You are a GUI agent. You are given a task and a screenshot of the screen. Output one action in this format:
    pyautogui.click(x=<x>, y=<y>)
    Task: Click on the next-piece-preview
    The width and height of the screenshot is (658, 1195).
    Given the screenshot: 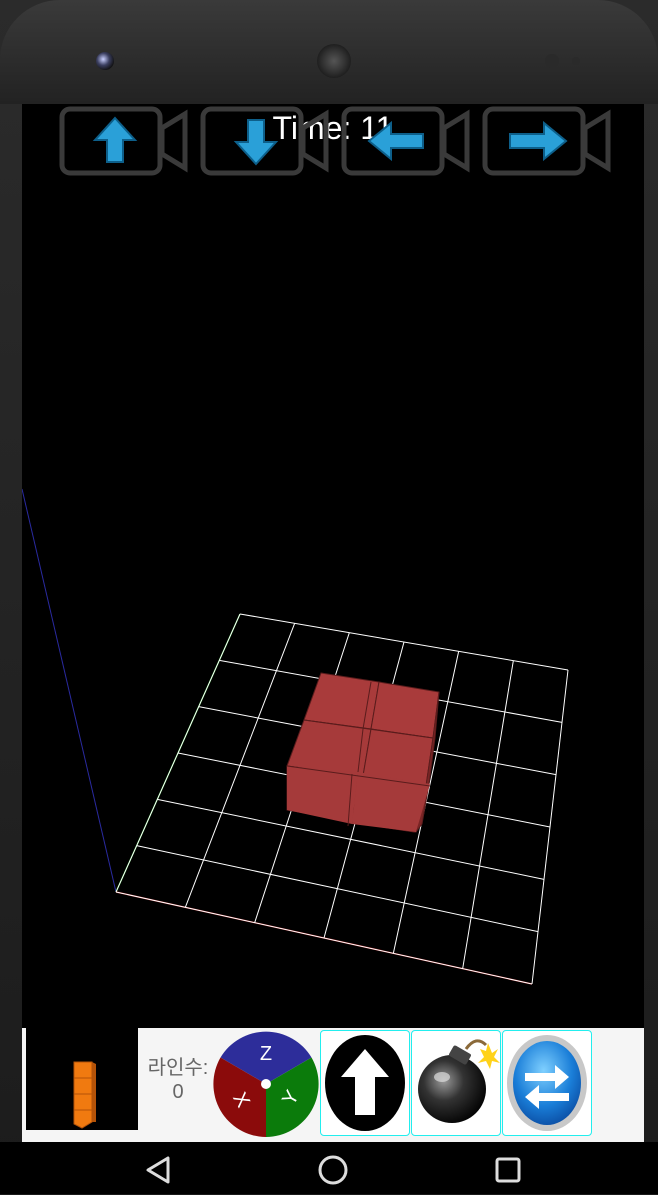 What is the action you would take?
    pyautogui.click(x=82, y=1079)
    